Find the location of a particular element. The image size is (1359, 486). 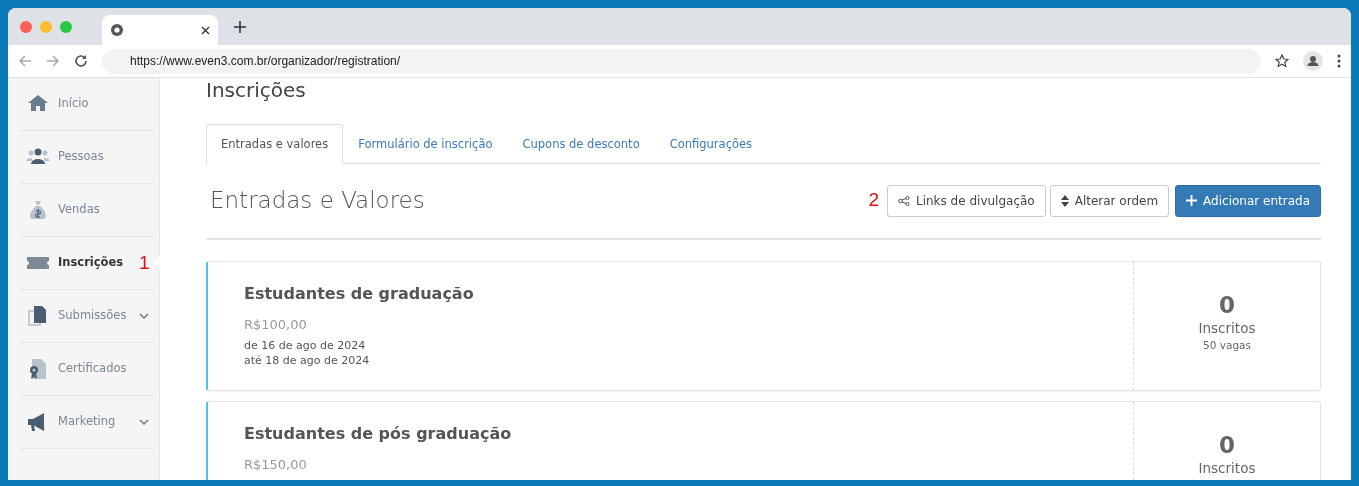

globe-icon is located at coordinates (117, 30).